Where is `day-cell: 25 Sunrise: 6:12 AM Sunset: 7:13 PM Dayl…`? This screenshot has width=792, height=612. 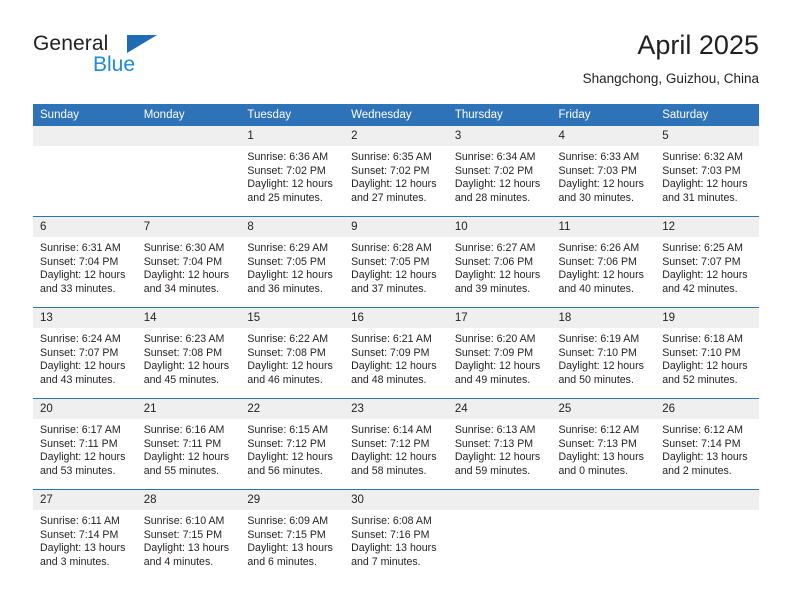 day-cell: 25 Sunrise: 6:12 AM Sunset: 7:13 PM Dayl… is located at coordinates (603, 444).